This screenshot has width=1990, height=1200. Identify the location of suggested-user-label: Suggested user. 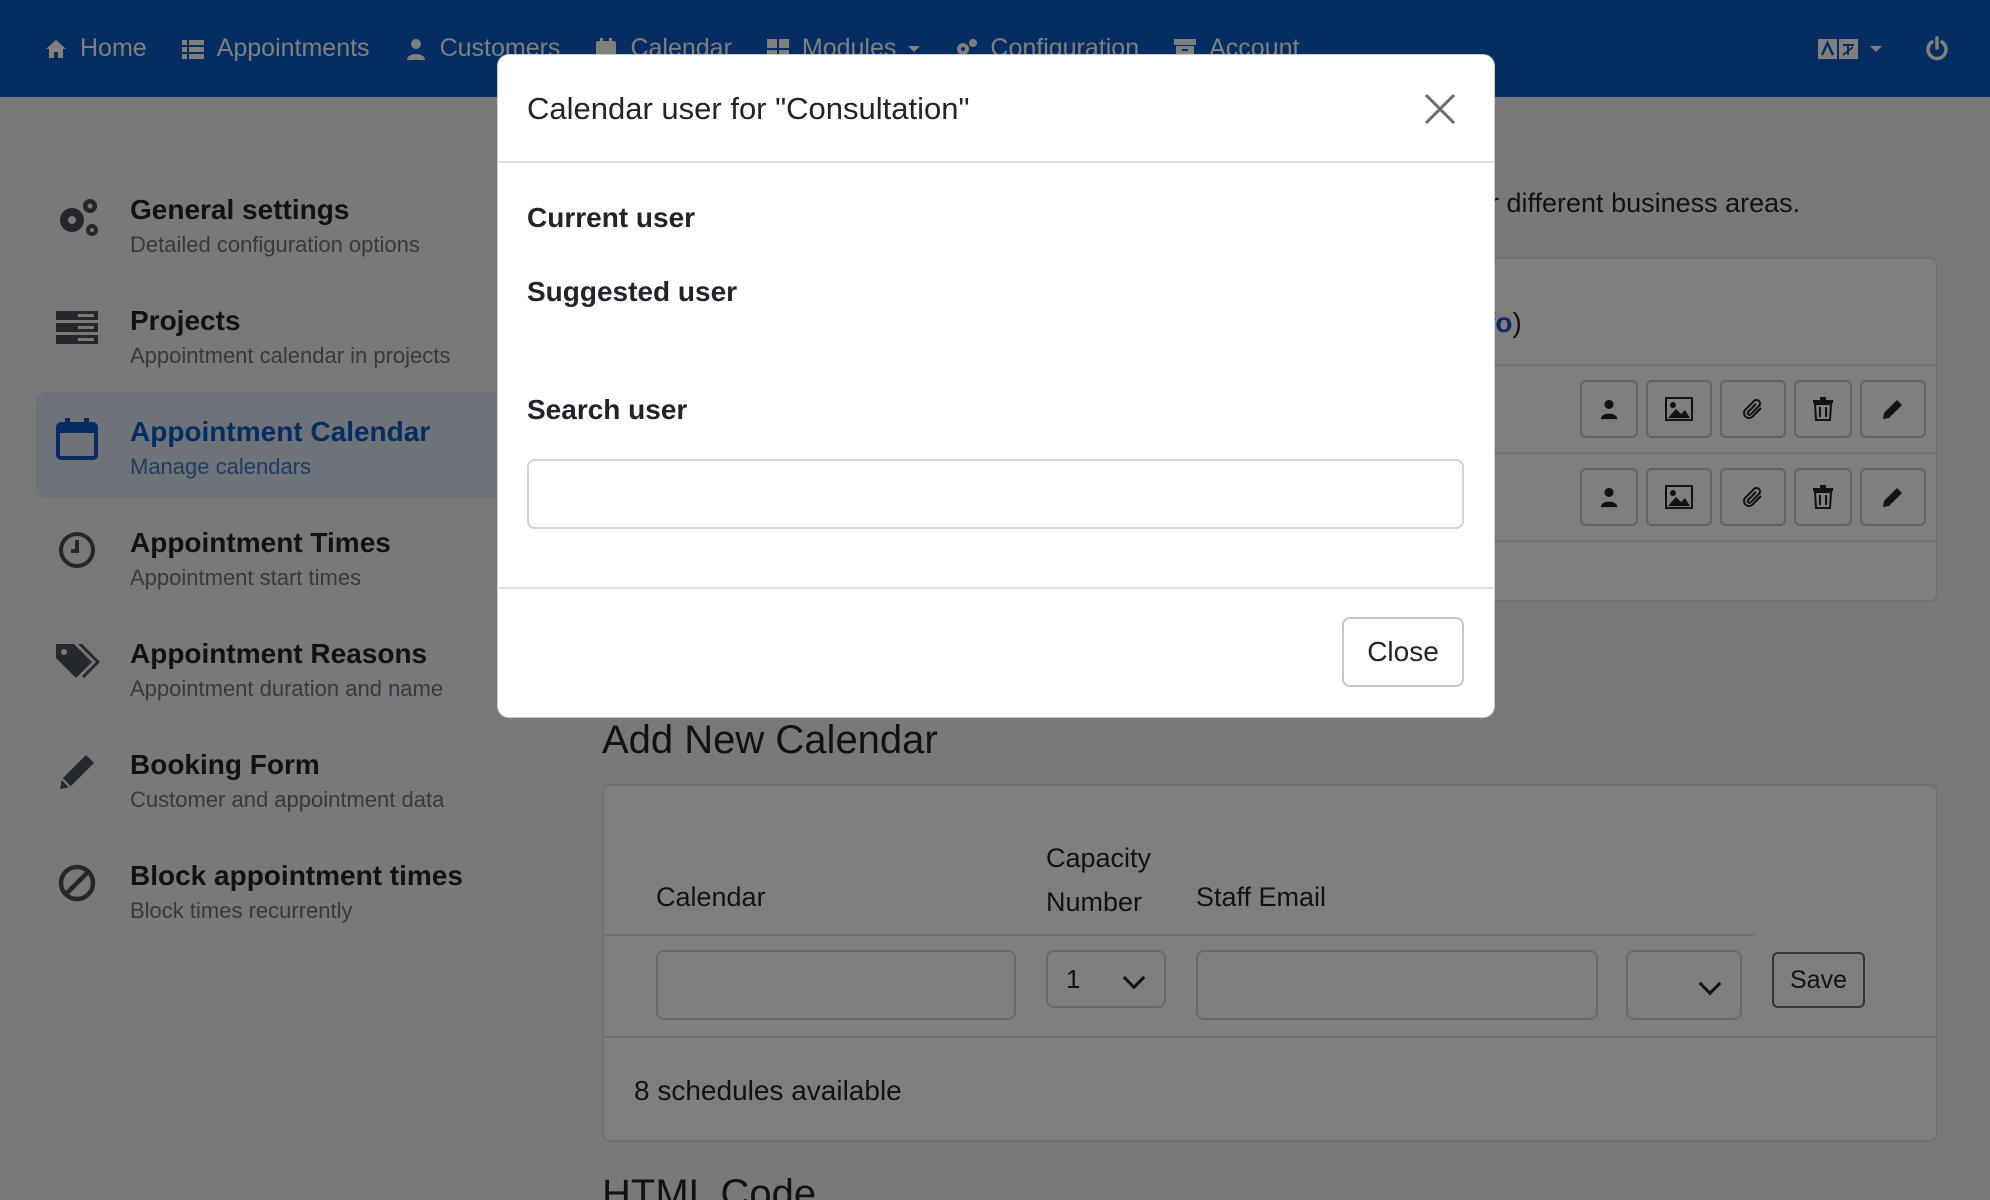
(632, 291).